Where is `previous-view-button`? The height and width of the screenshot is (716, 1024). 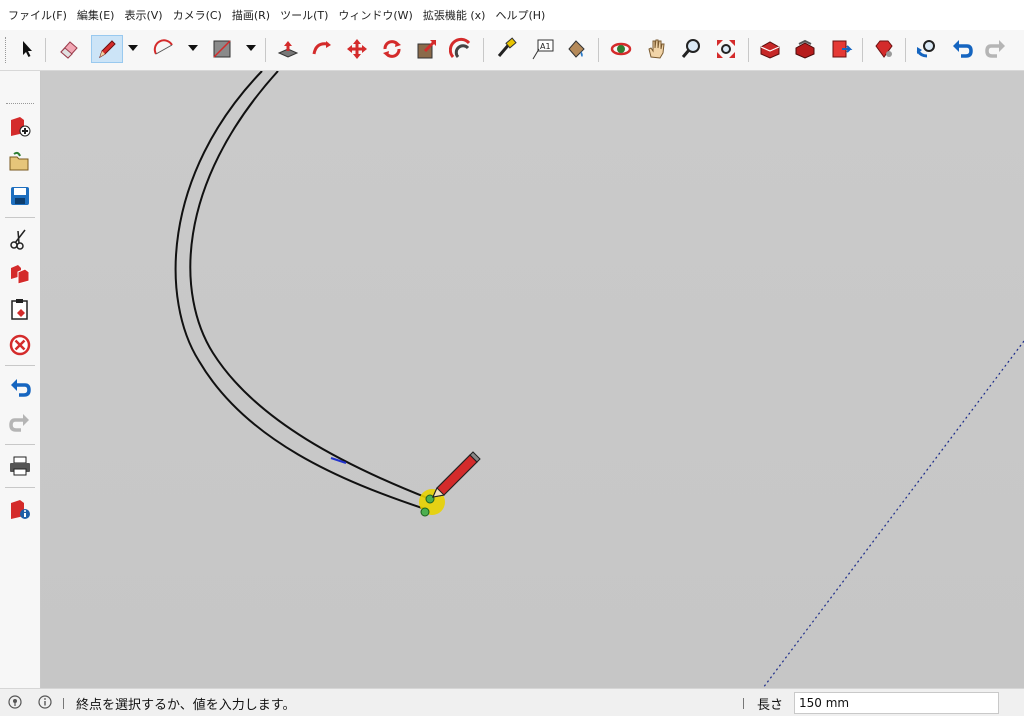 previous-view-button is located at coordinates (927, 49).